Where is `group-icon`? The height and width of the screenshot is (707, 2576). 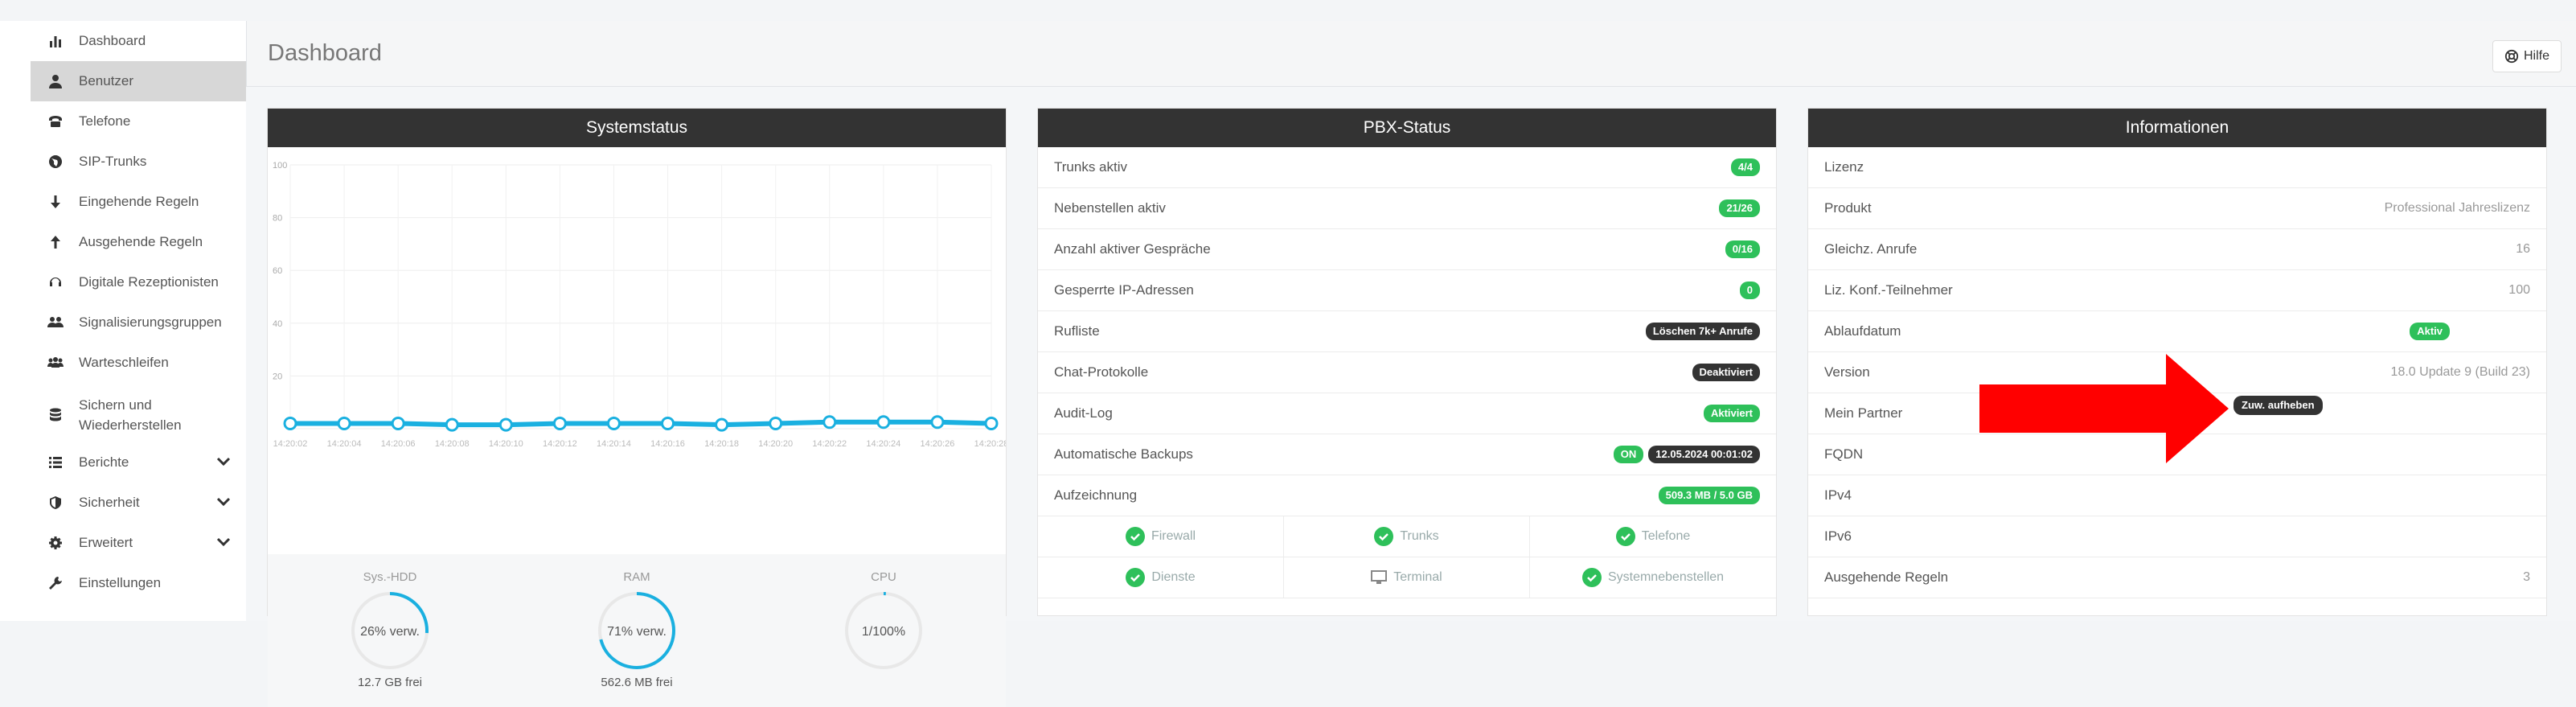
group-icon is located at coordinates (55, 363).